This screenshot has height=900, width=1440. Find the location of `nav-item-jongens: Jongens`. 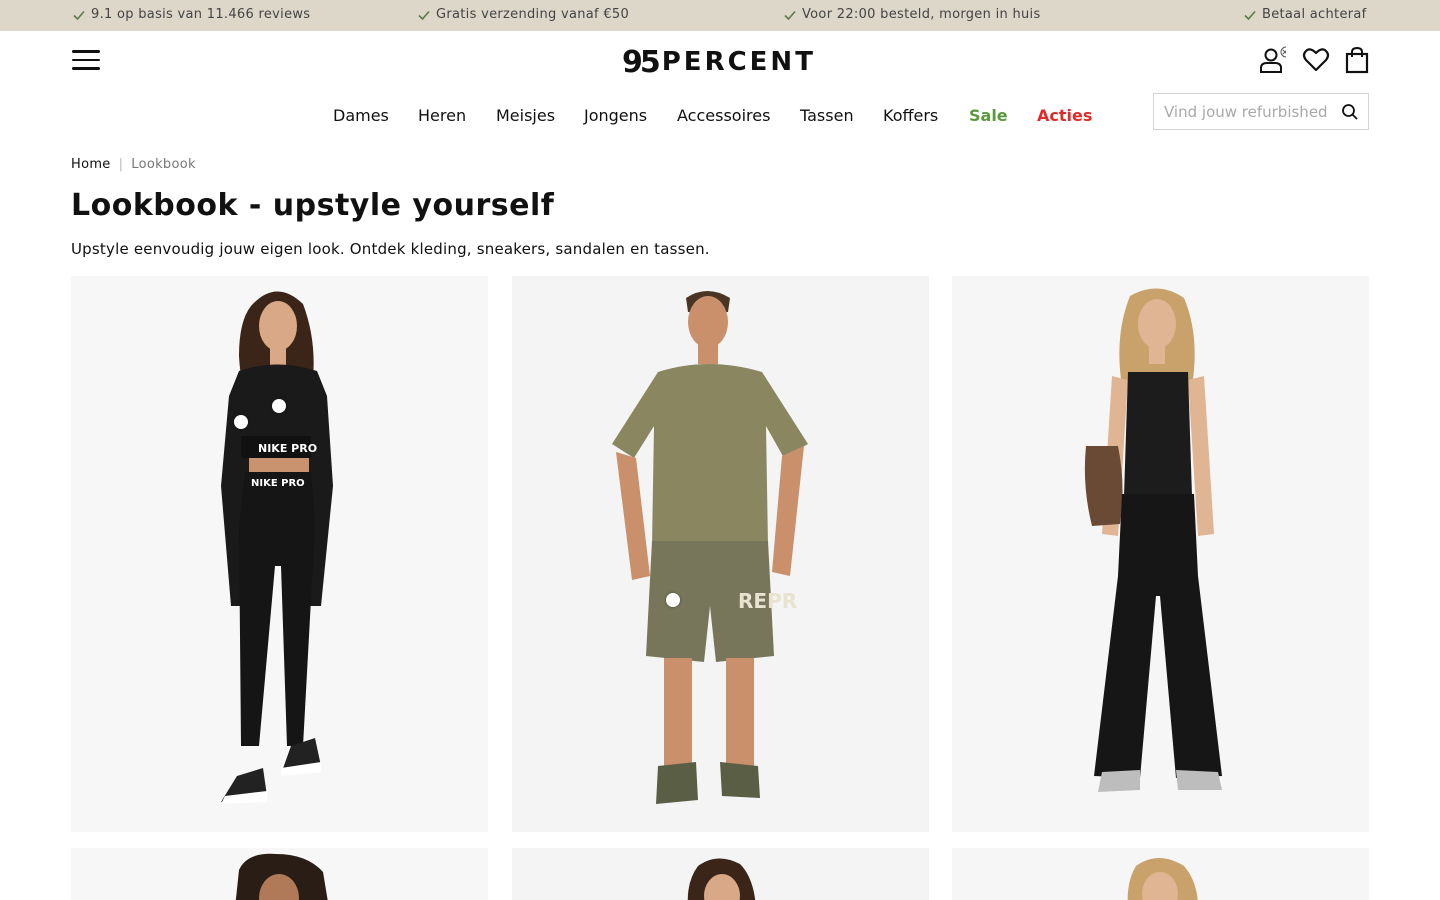

nav-item-jongens: Jongens is located at coordinates (615, 115).